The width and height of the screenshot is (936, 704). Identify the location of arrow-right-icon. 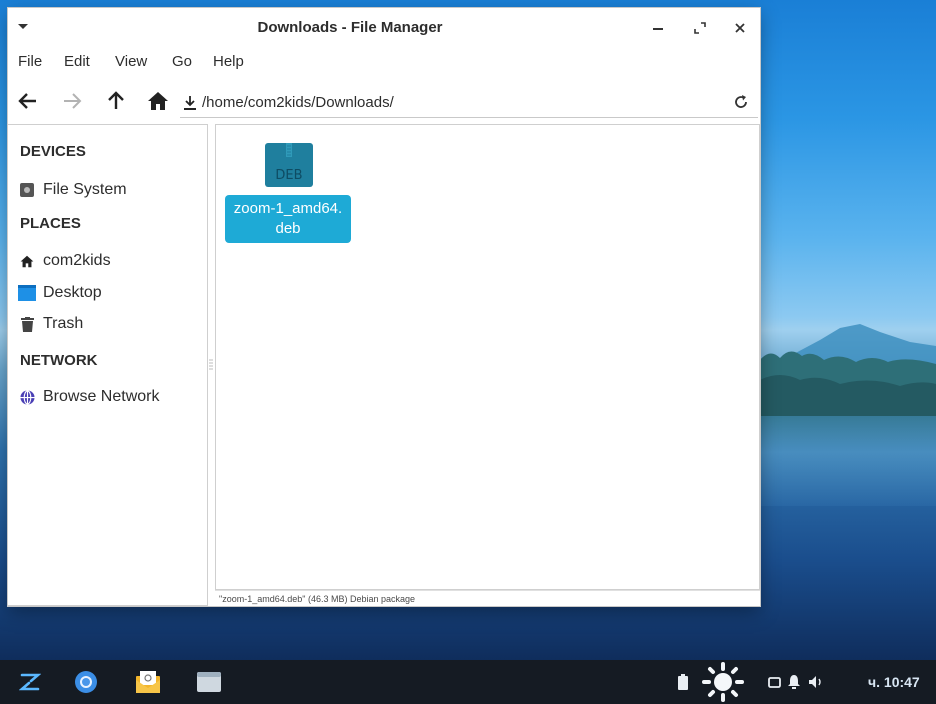
(73, 101).